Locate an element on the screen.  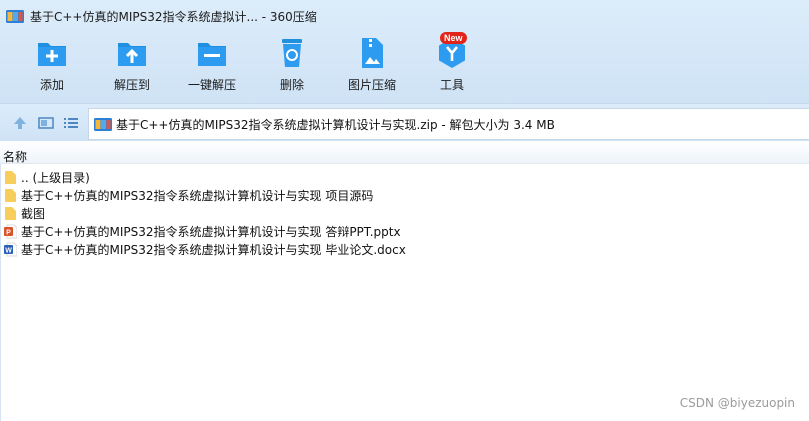
extract-to-button: 解压到 is located at coordinates (132, 67).